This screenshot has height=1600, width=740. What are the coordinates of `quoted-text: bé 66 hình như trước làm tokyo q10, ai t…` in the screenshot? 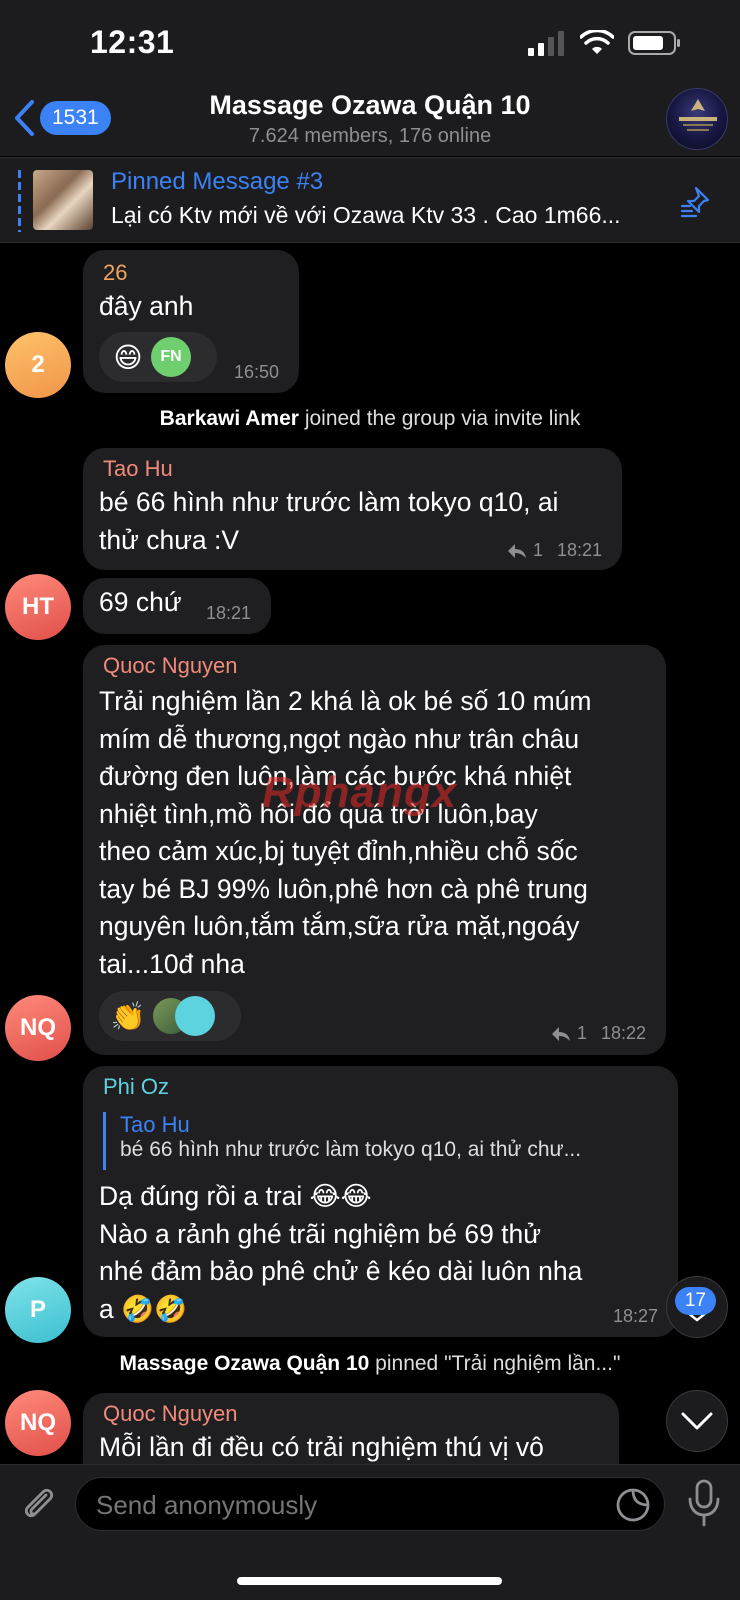 It's located at (351, 1149).